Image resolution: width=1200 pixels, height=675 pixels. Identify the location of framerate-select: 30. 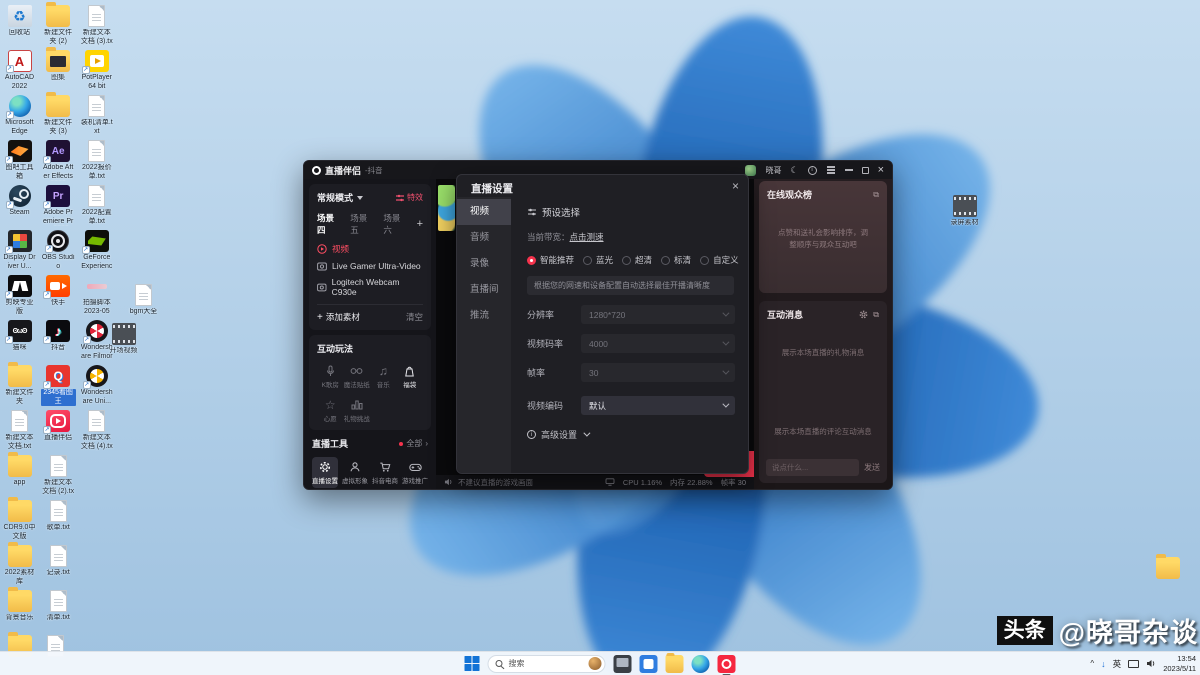
(658, 372).